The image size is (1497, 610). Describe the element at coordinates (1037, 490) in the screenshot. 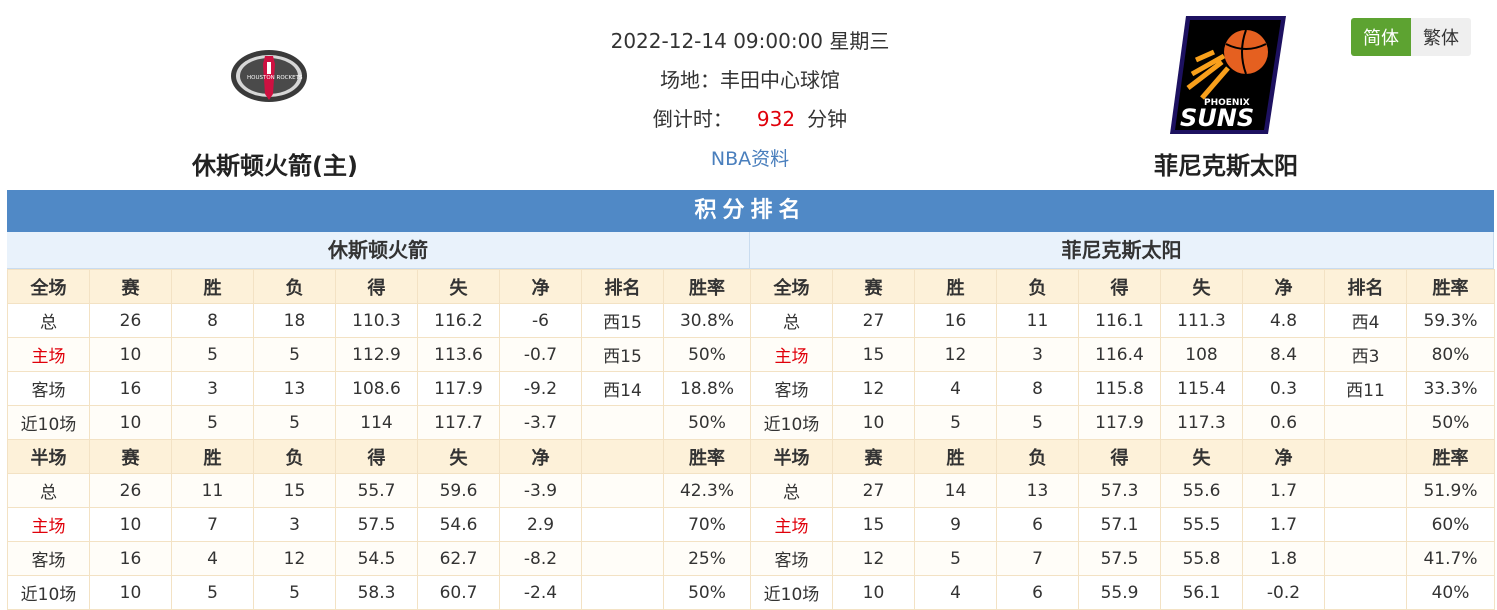

I see `away-table-cell: 13` at that location.